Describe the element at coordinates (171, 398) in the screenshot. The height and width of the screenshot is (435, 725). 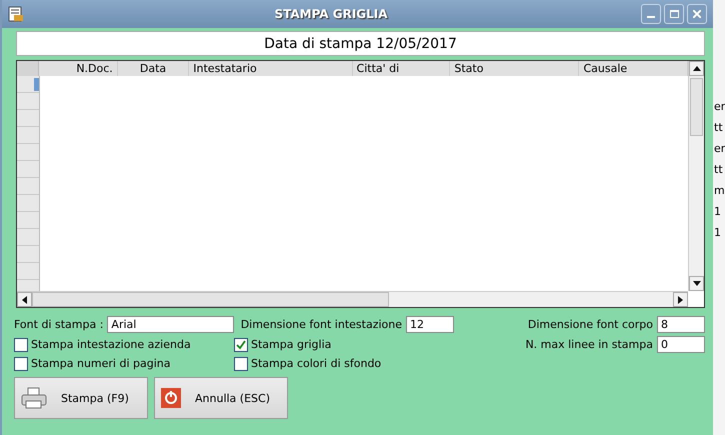
I see `power-icon` at that location.